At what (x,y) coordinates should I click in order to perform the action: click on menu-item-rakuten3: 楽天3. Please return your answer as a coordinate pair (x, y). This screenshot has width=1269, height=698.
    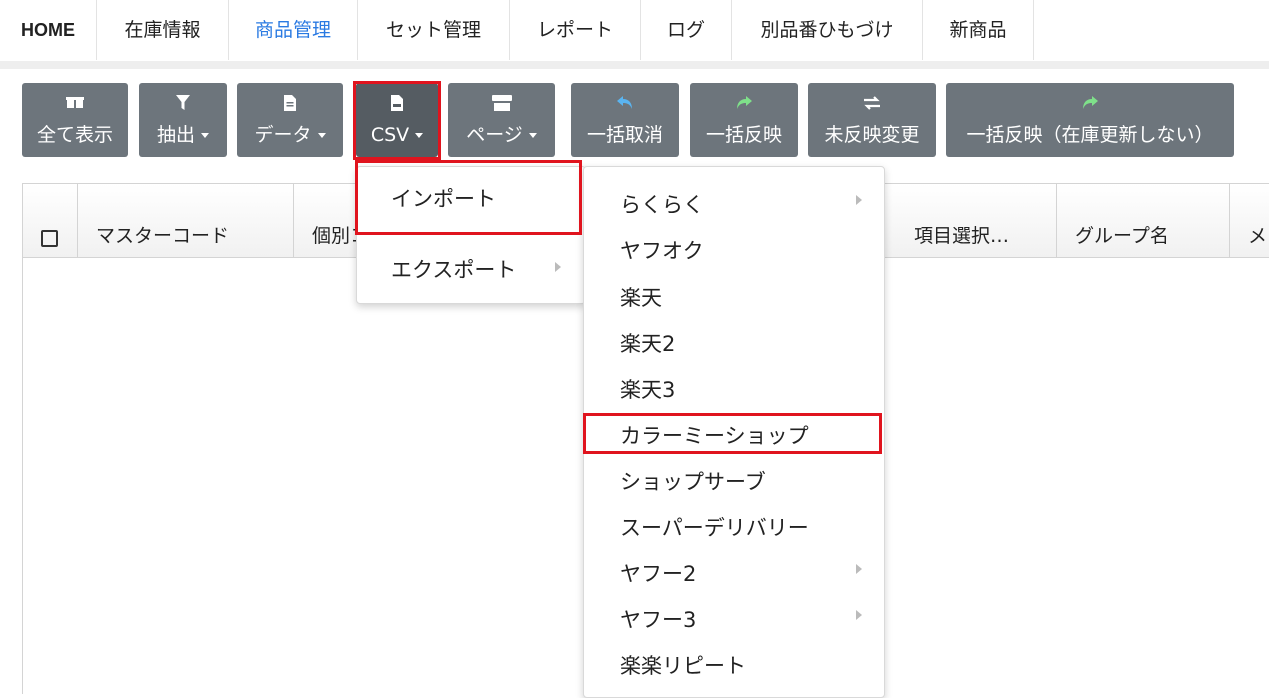
    Looking at the image, I should click on (734, 389).